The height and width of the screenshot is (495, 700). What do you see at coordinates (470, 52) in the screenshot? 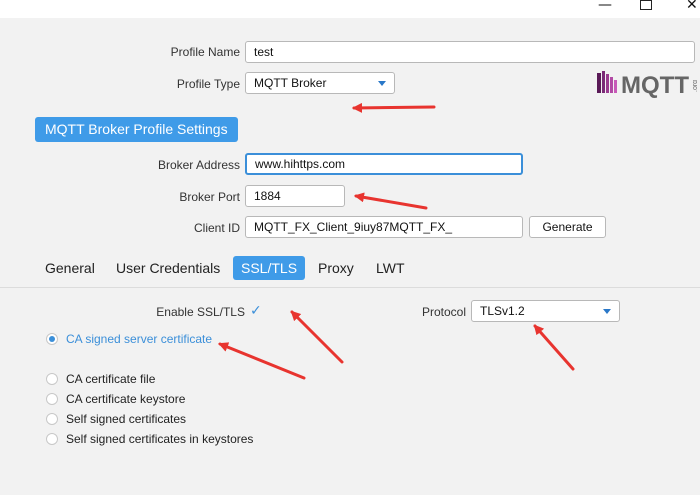
I see `profile-name-input: test` at bounding box center [470, 52].